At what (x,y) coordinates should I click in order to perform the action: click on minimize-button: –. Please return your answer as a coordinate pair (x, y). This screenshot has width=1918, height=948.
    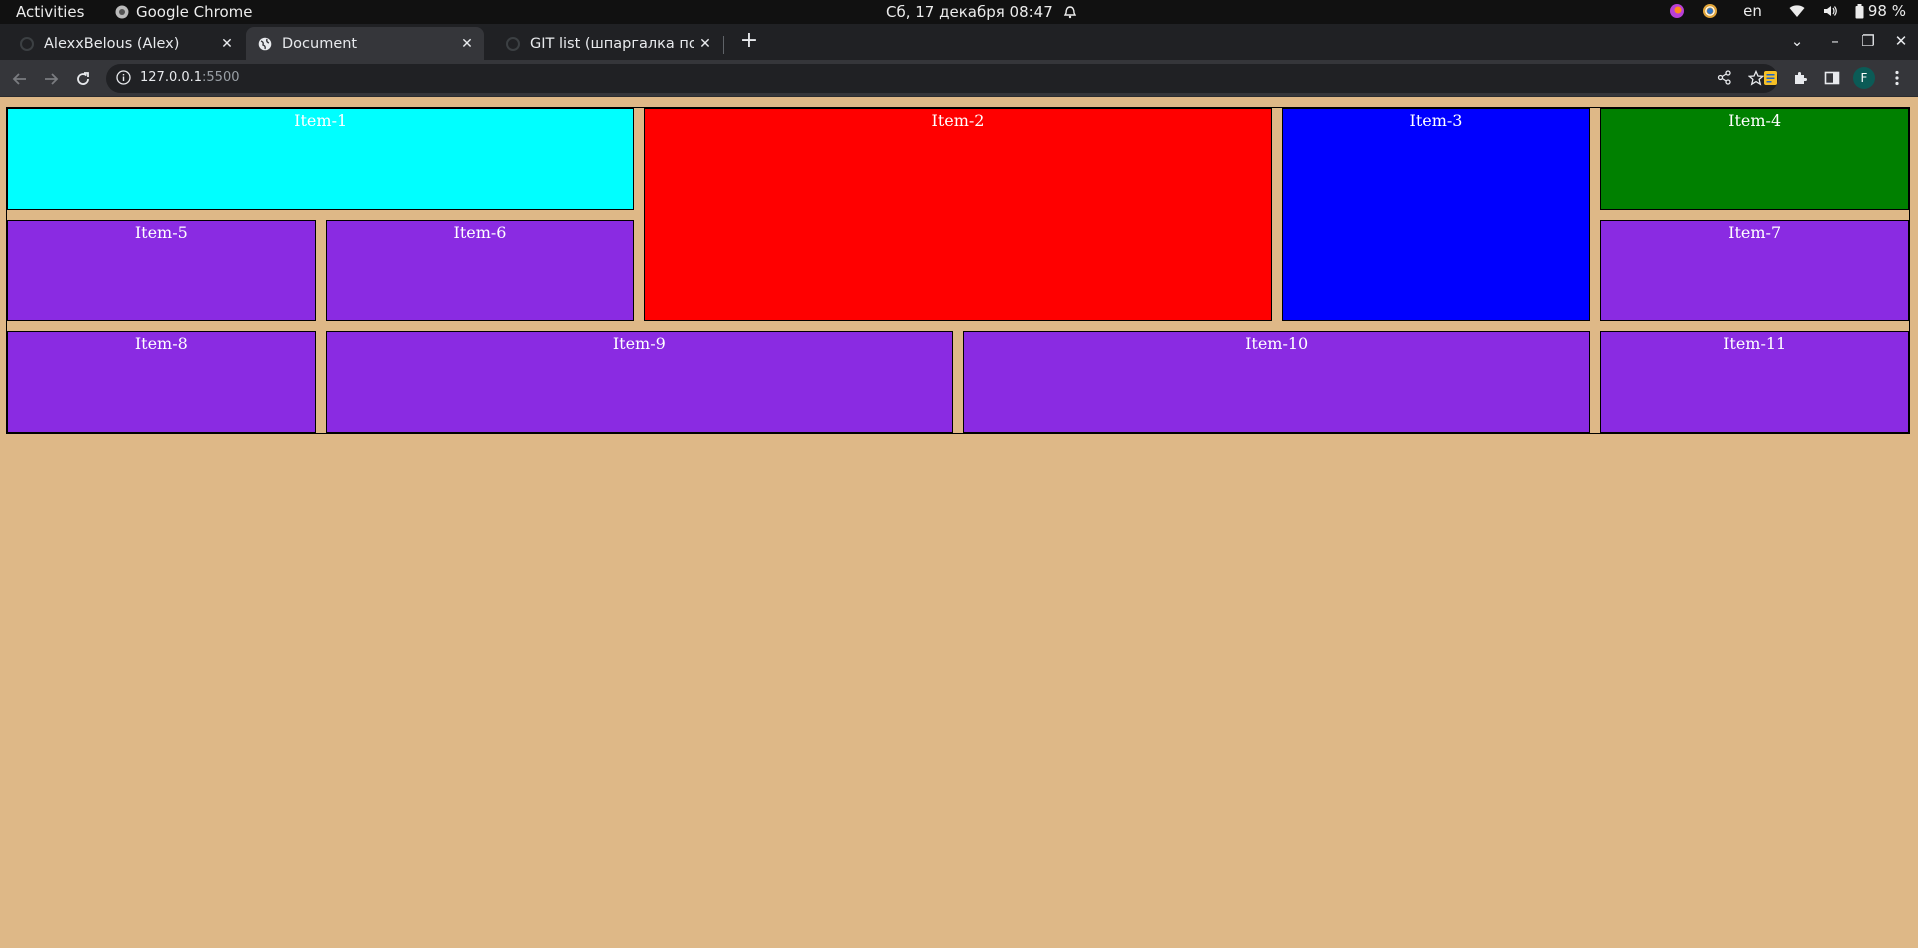
    Looking at the image, I should click on (1835, 41).